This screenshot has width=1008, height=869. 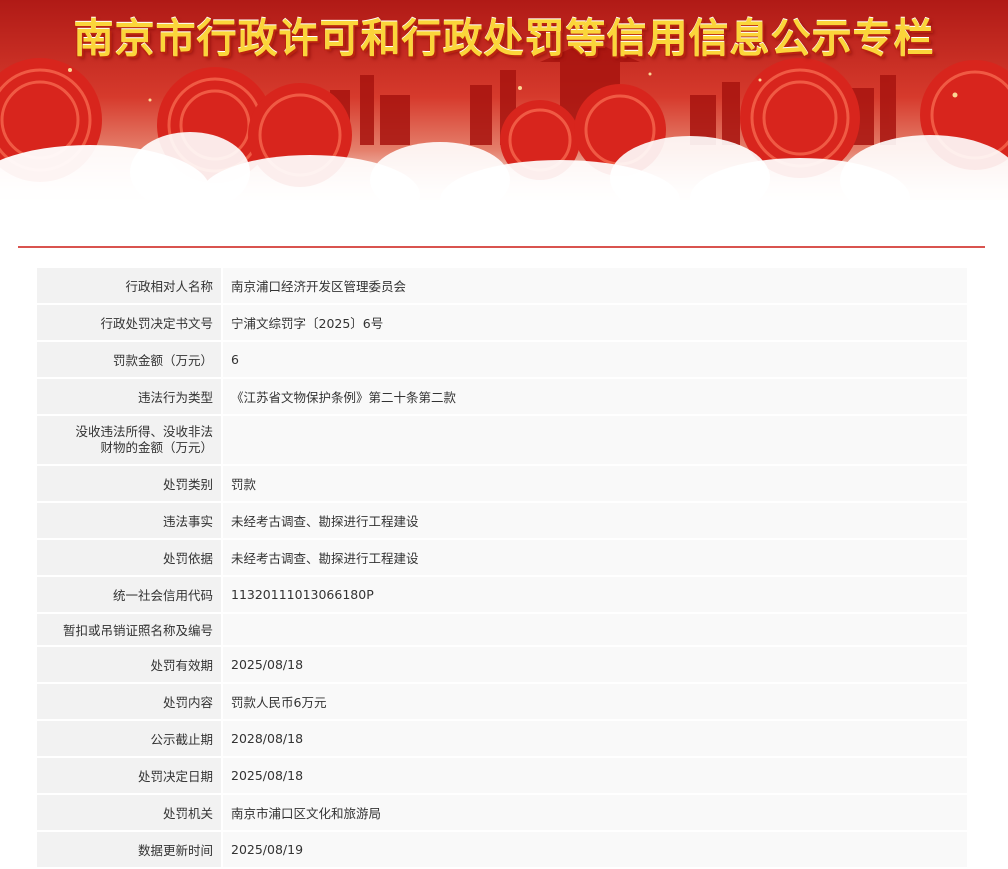 I want to click on field-label: 违法事实, so click(x=129, y=520).